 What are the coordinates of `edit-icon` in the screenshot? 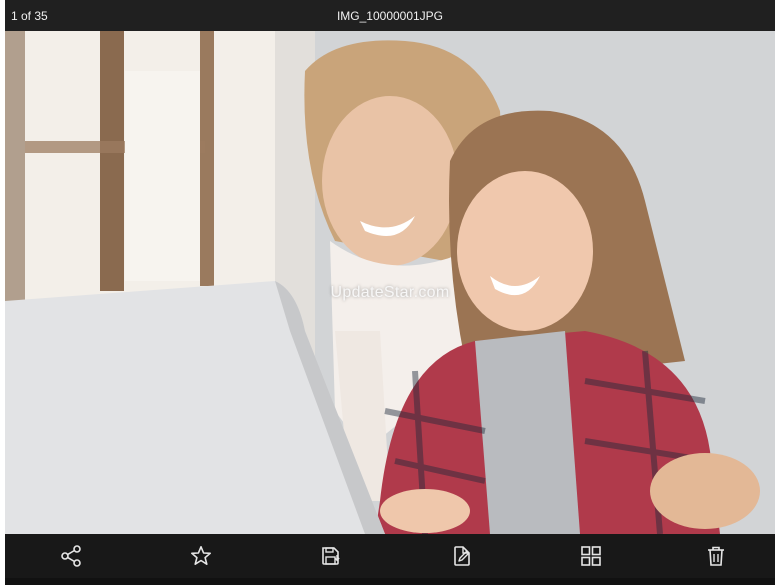 It's located at (462, 556).